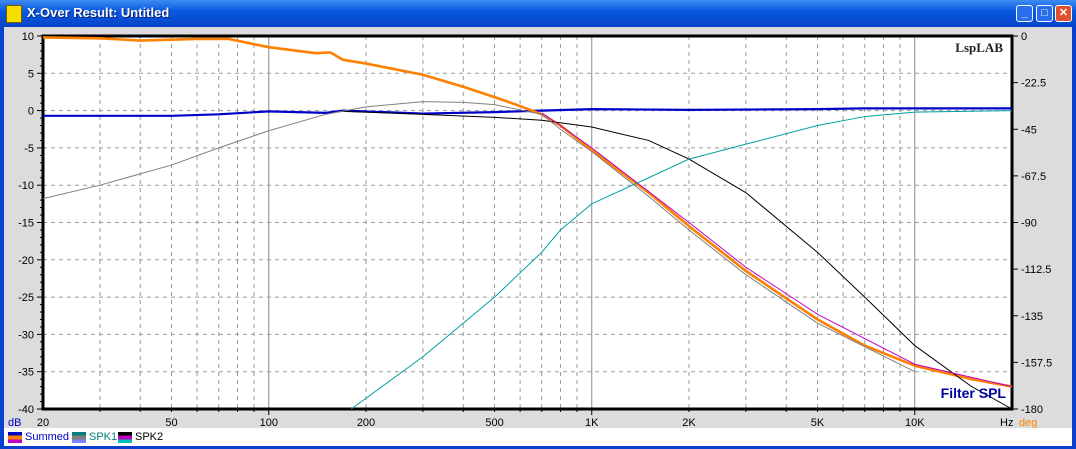 Image resolution: width=1076 pixels, height=449 pixels. Describe the element at coordinates (26, 224) in the screenshot. I see `y-tick-label: -15` at that location.